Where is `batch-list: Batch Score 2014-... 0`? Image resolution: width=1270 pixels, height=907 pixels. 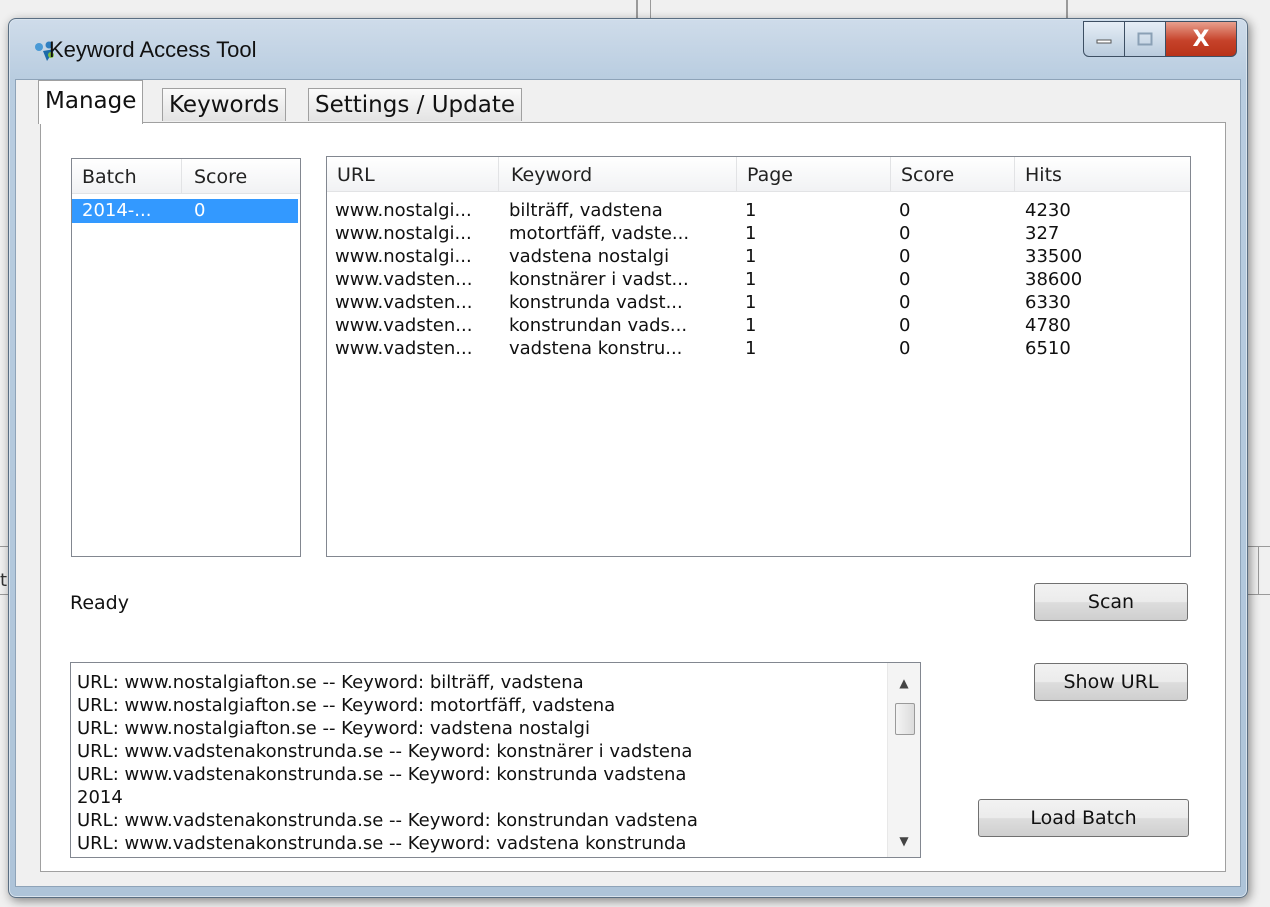
batch-list: Batch Score 2014-... 0 is located at coordinates (186, 357).